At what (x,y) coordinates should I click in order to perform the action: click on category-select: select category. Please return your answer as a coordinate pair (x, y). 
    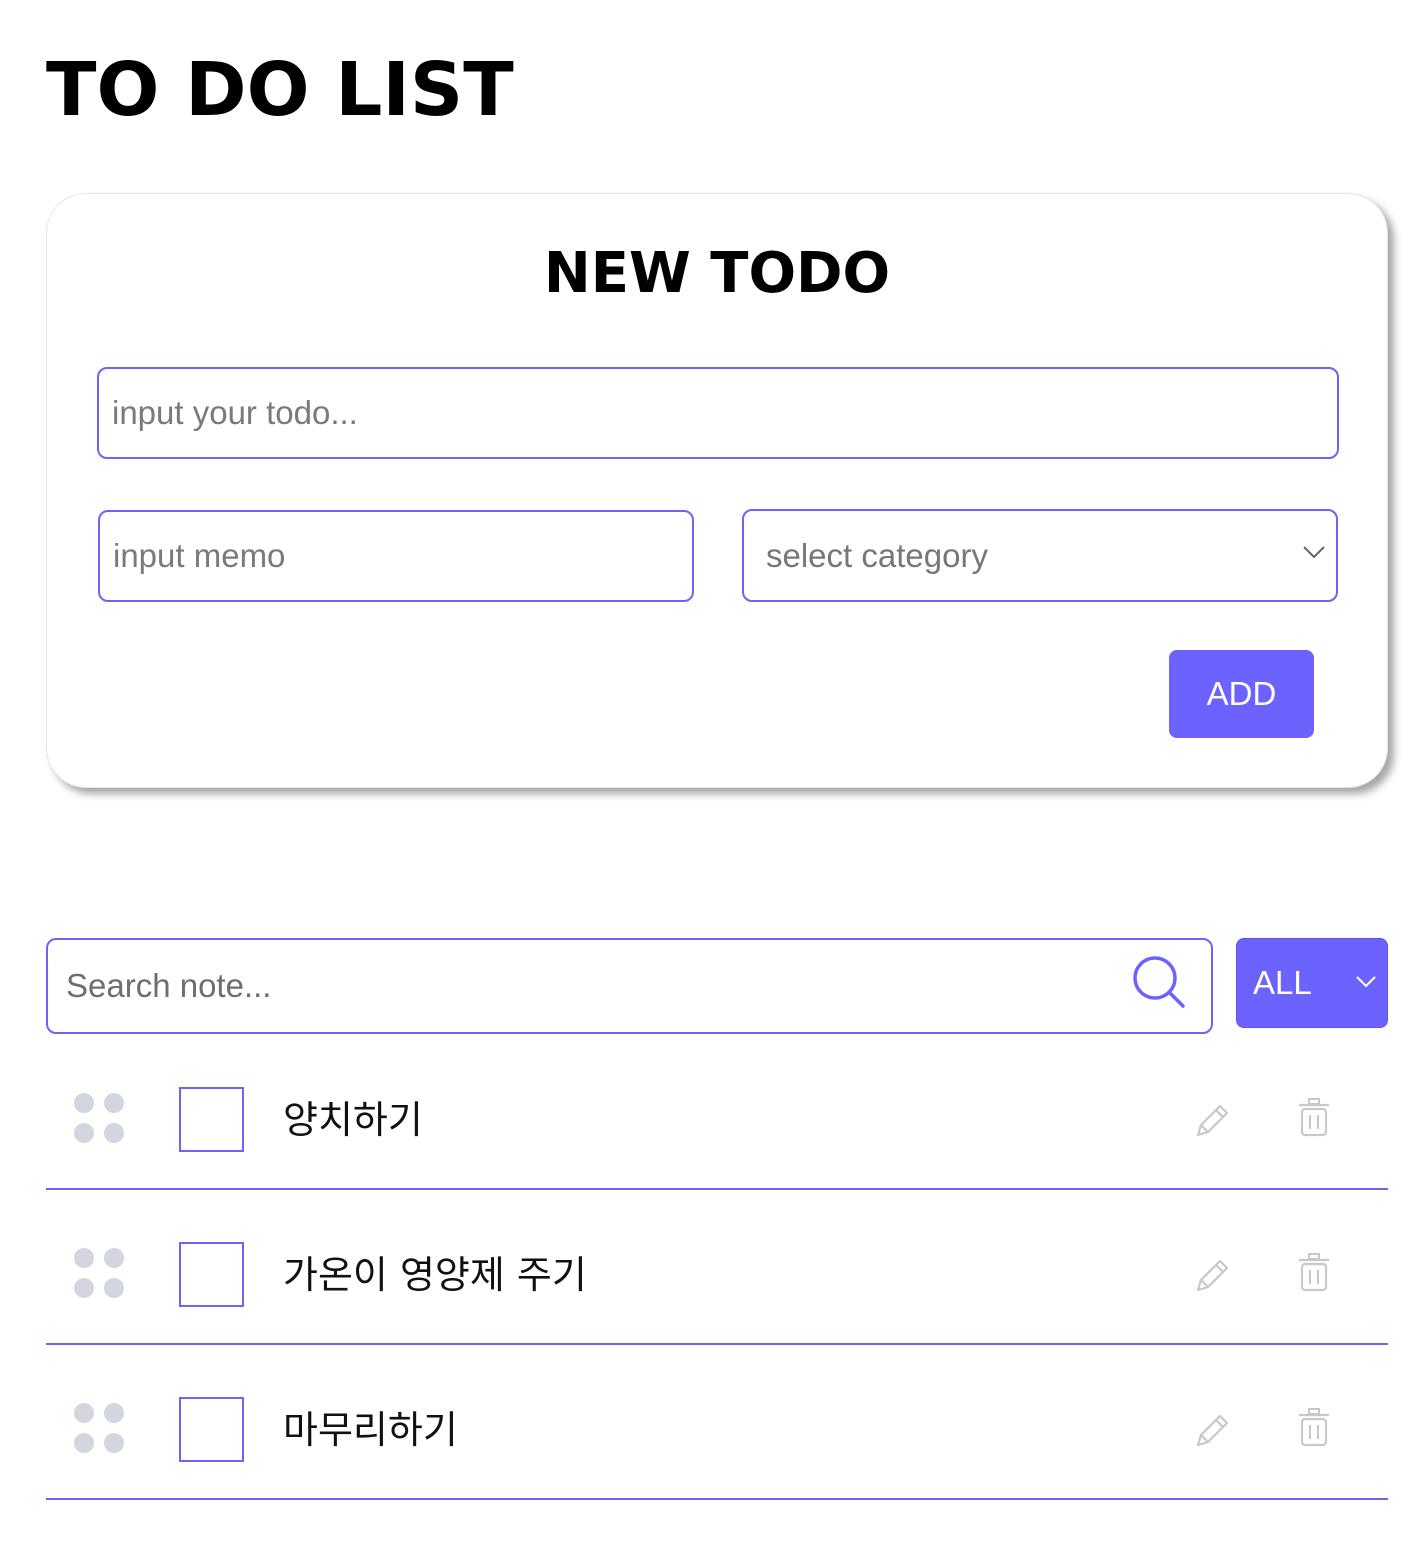
    Looking at the image, I should click on (1040, 555).